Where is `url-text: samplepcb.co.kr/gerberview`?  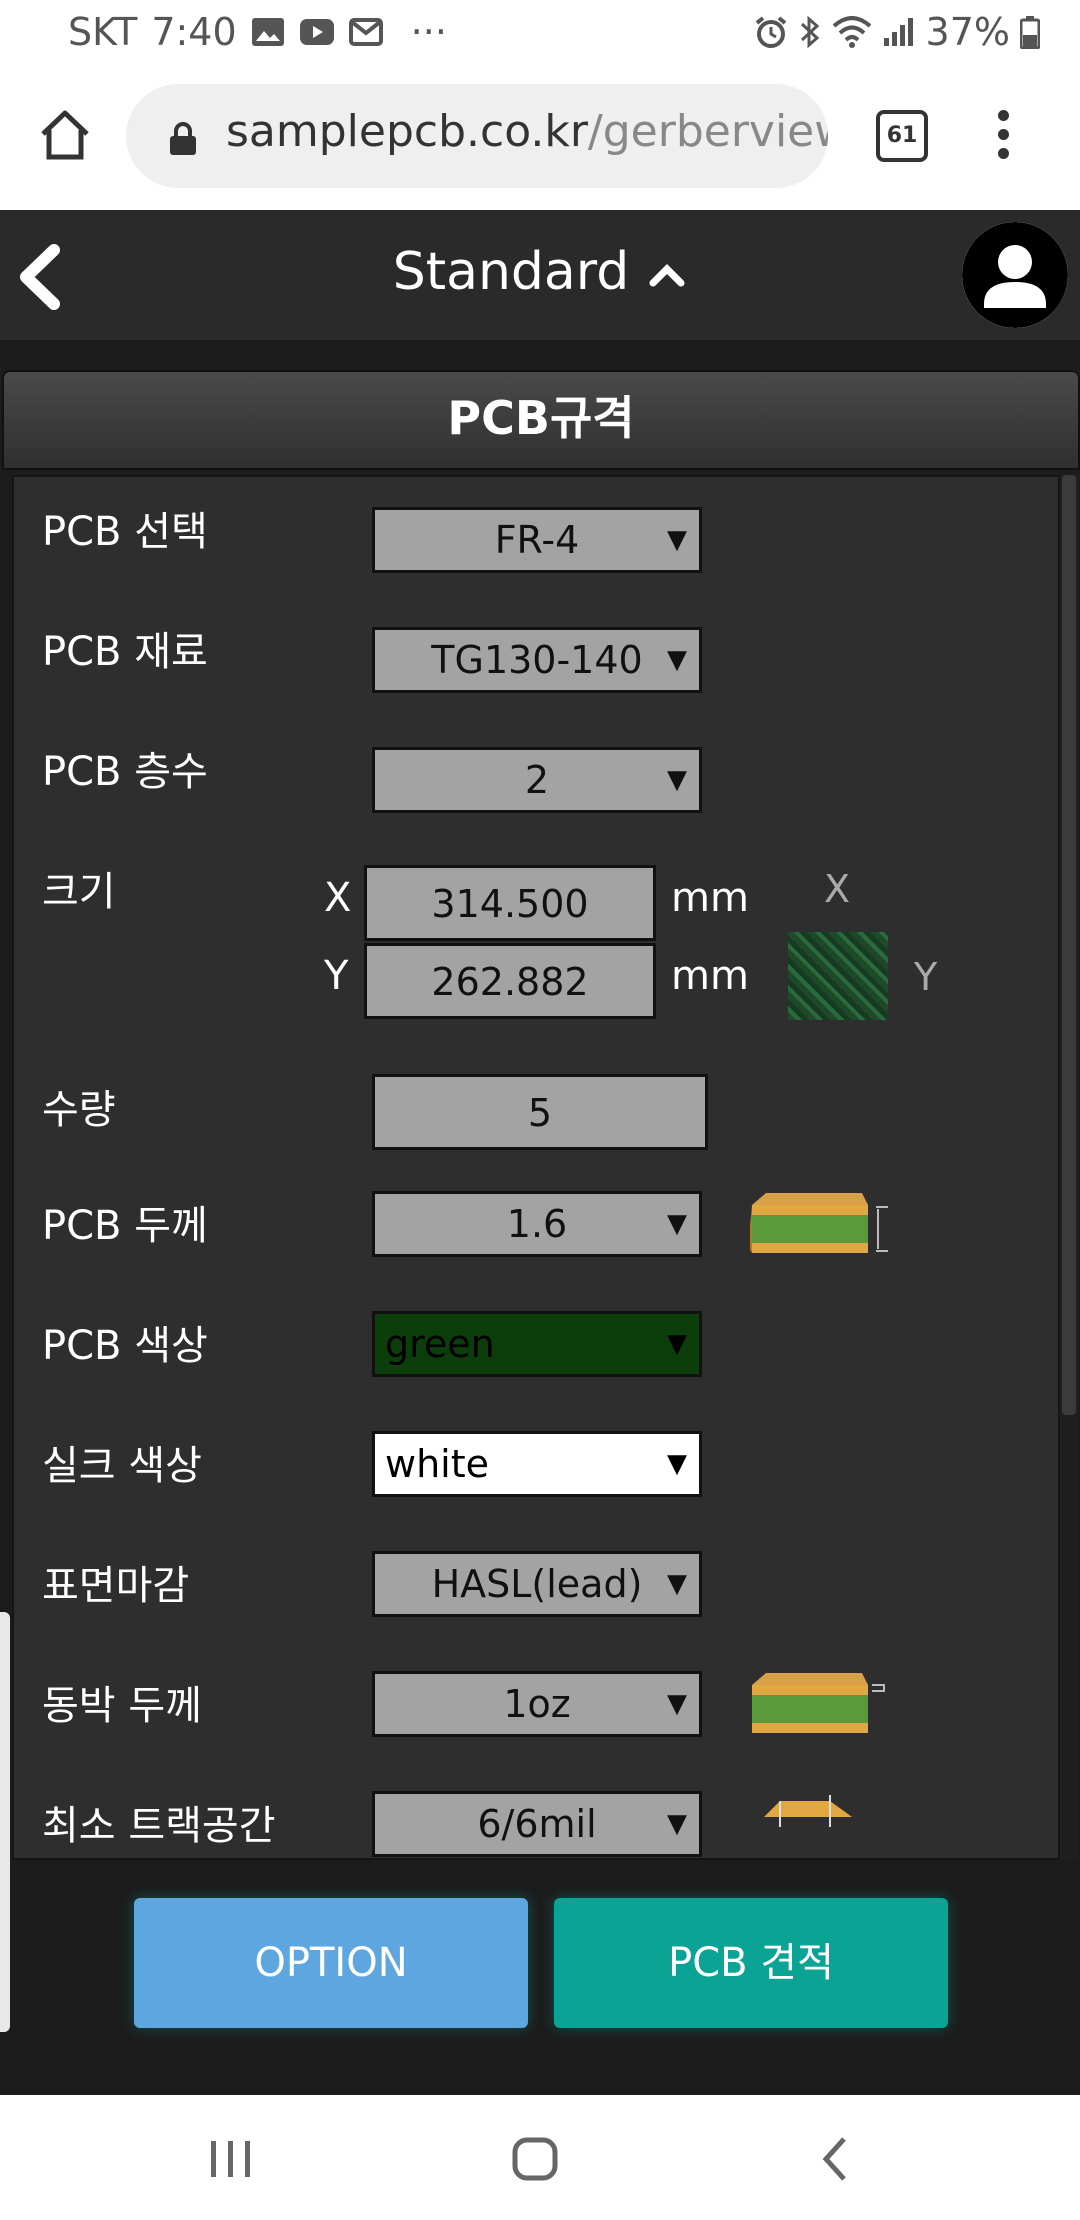 url-text: samplepcb.co.kr/gerberview is located at coordinates (527, 131).